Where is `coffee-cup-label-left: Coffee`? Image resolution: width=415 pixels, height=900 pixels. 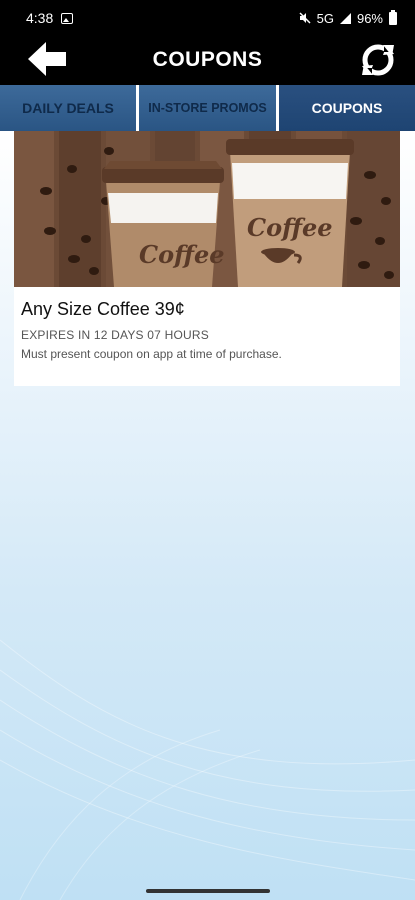
coffee-cup-label-left: Coffee is located at coordinates (182, 254).